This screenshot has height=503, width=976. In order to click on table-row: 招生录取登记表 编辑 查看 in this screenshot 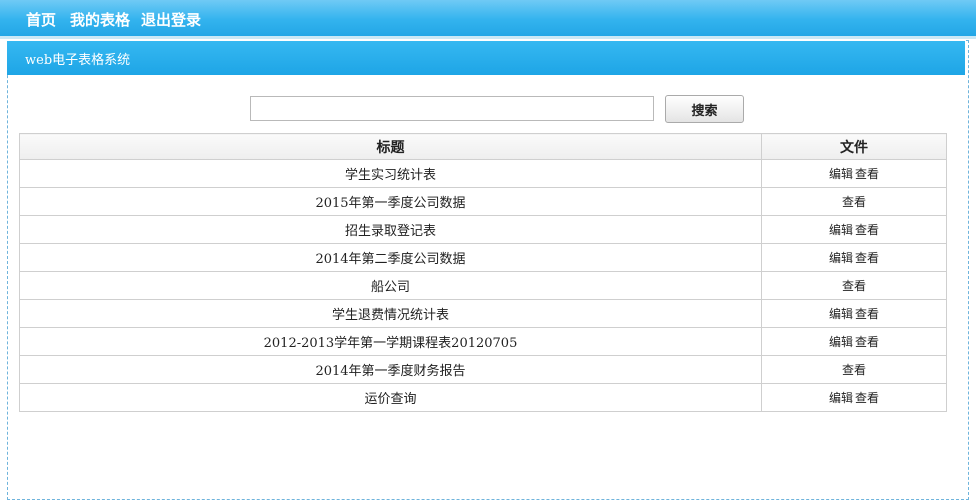, I will do `click(483, 229)`.